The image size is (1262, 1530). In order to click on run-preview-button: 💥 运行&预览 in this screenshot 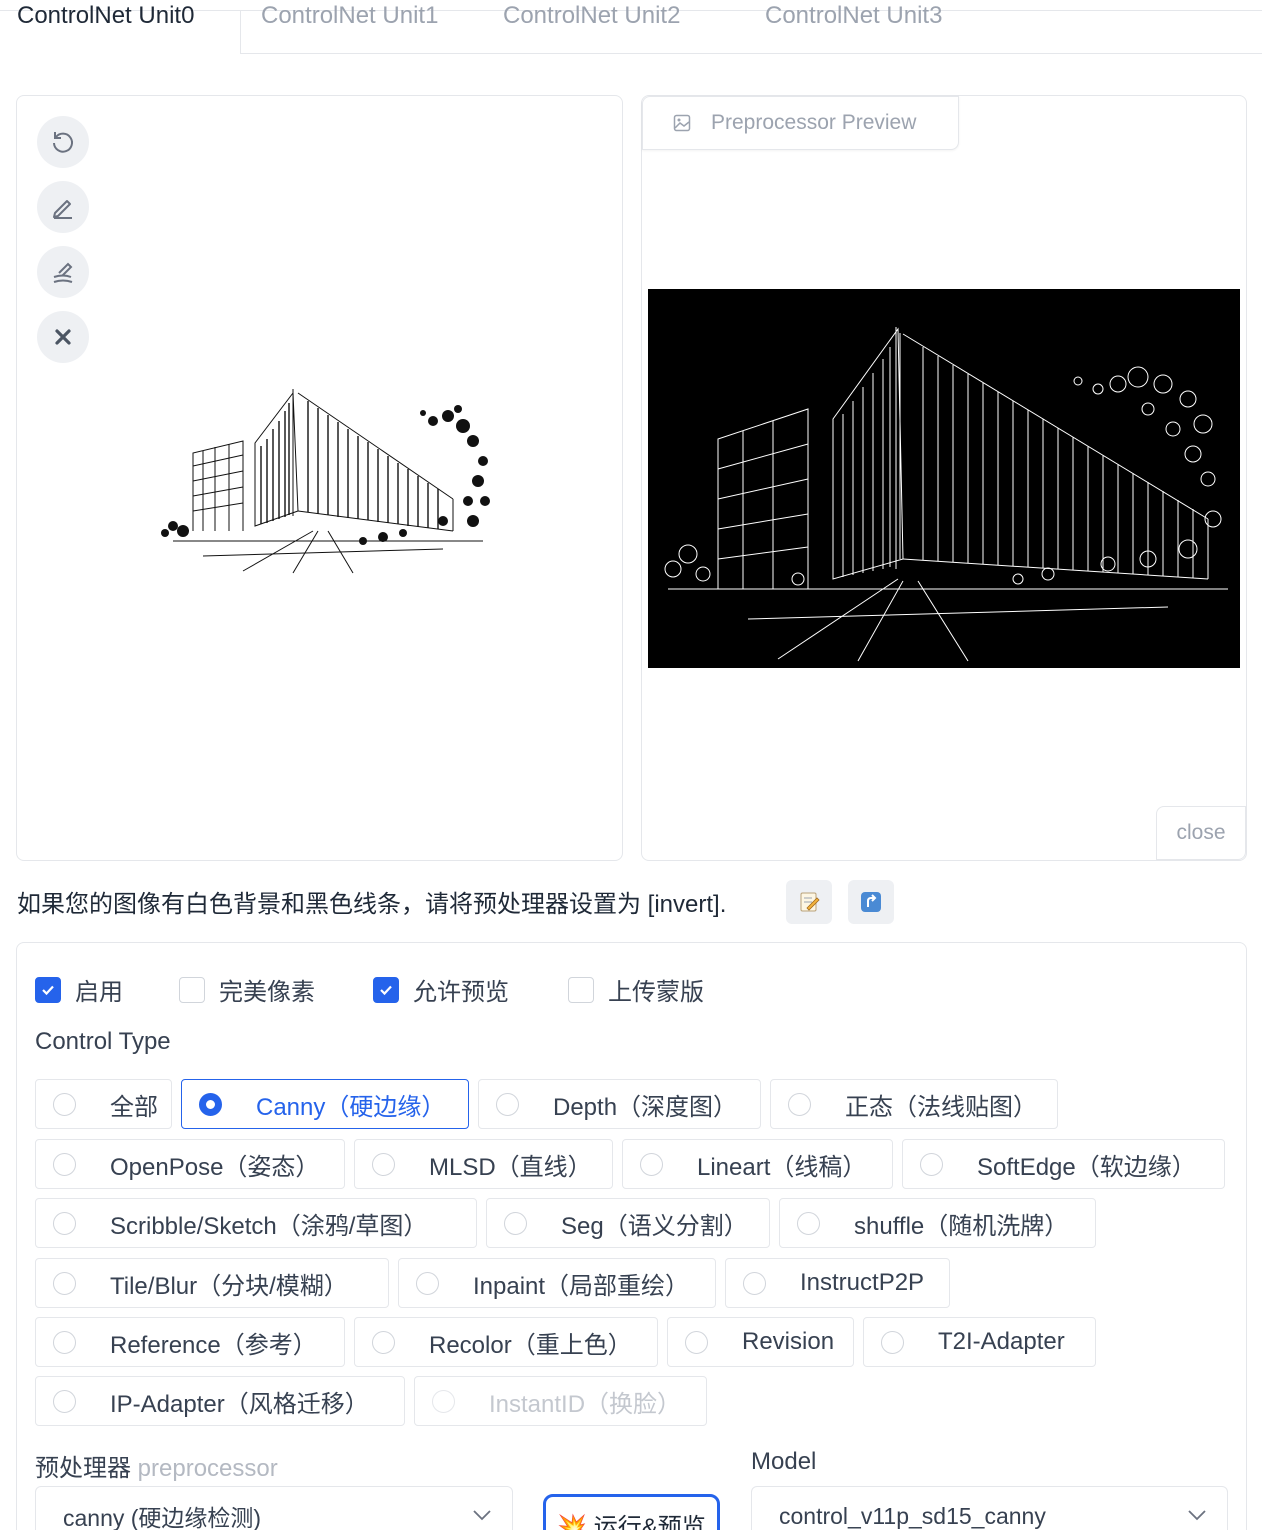, I will do `click(631, 1512)`.